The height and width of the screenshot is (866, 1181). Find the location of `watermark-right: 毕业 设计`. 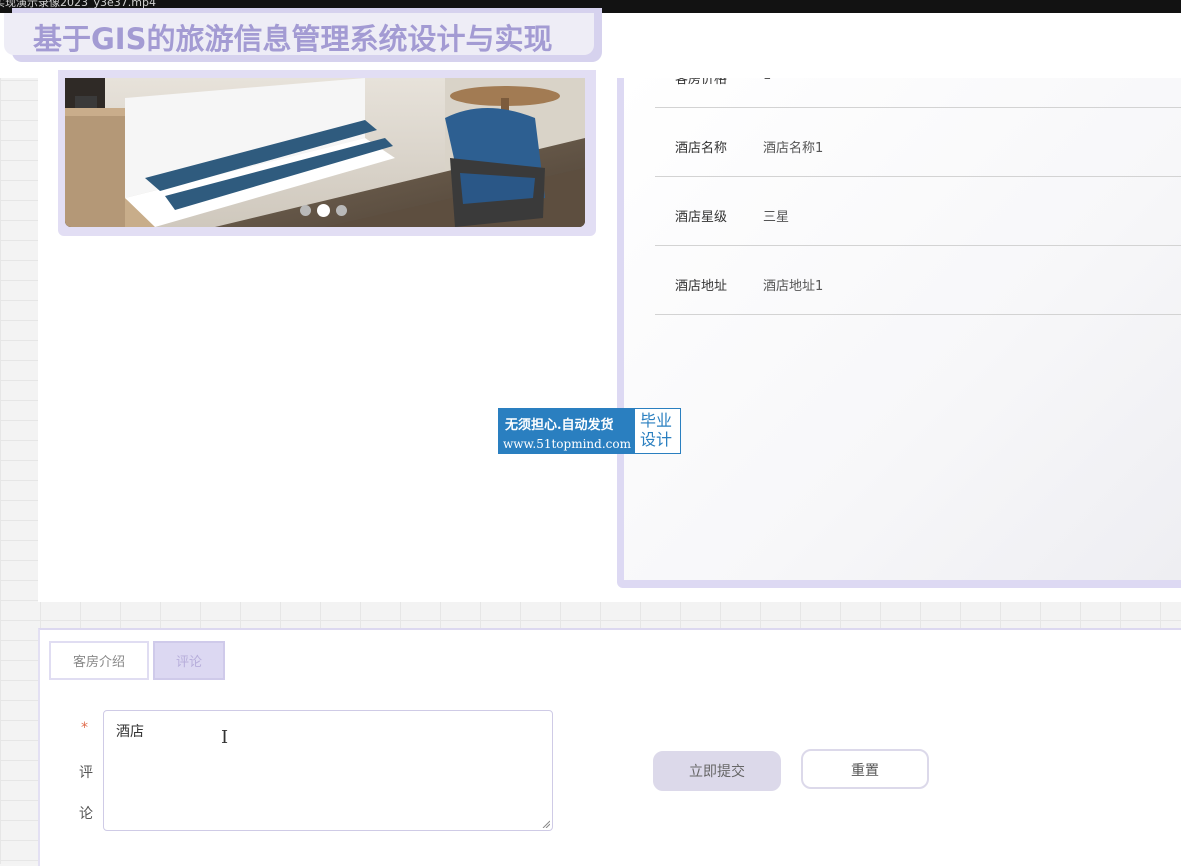

watermark-right: 毕业 设计 is located at coordinates (658, 430).